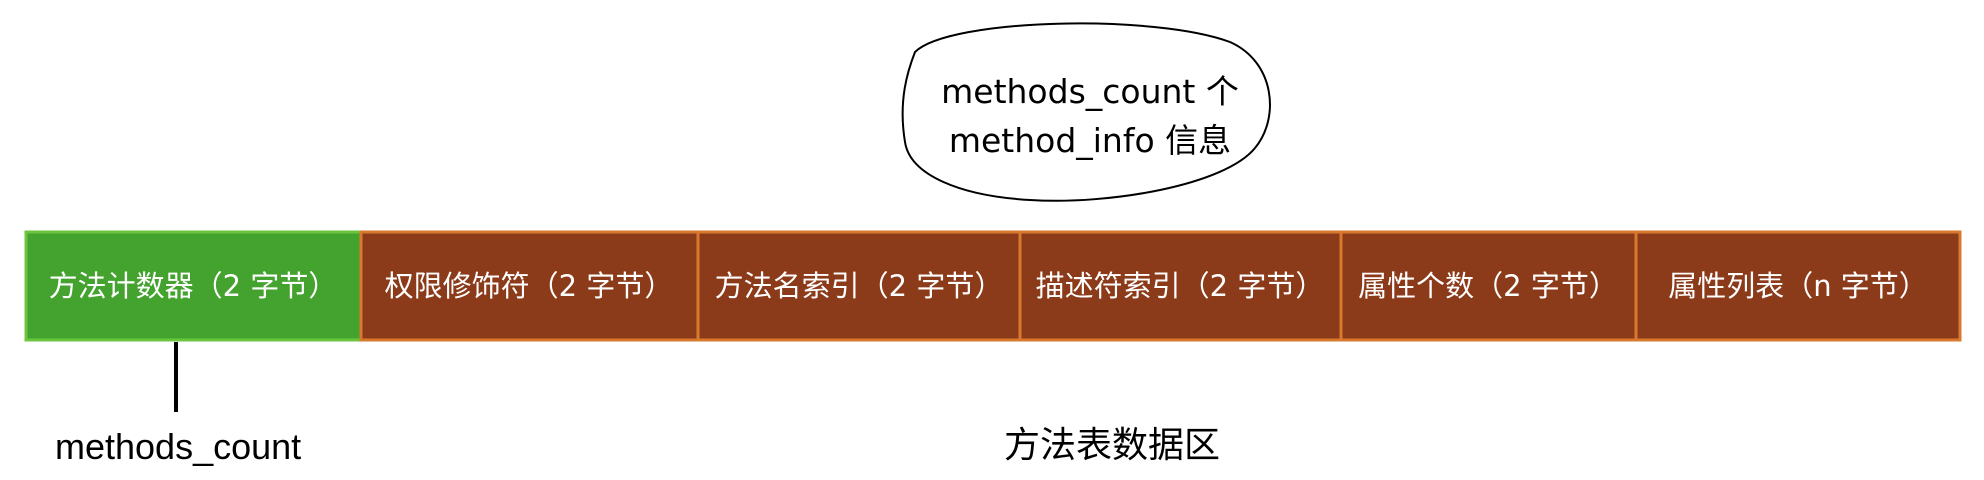 Image resolution: width=1984 pixels, height=480 pixels. I want to click on field-cell-access-flags: 权限修饰符（2 字节）, so click(529, 286).